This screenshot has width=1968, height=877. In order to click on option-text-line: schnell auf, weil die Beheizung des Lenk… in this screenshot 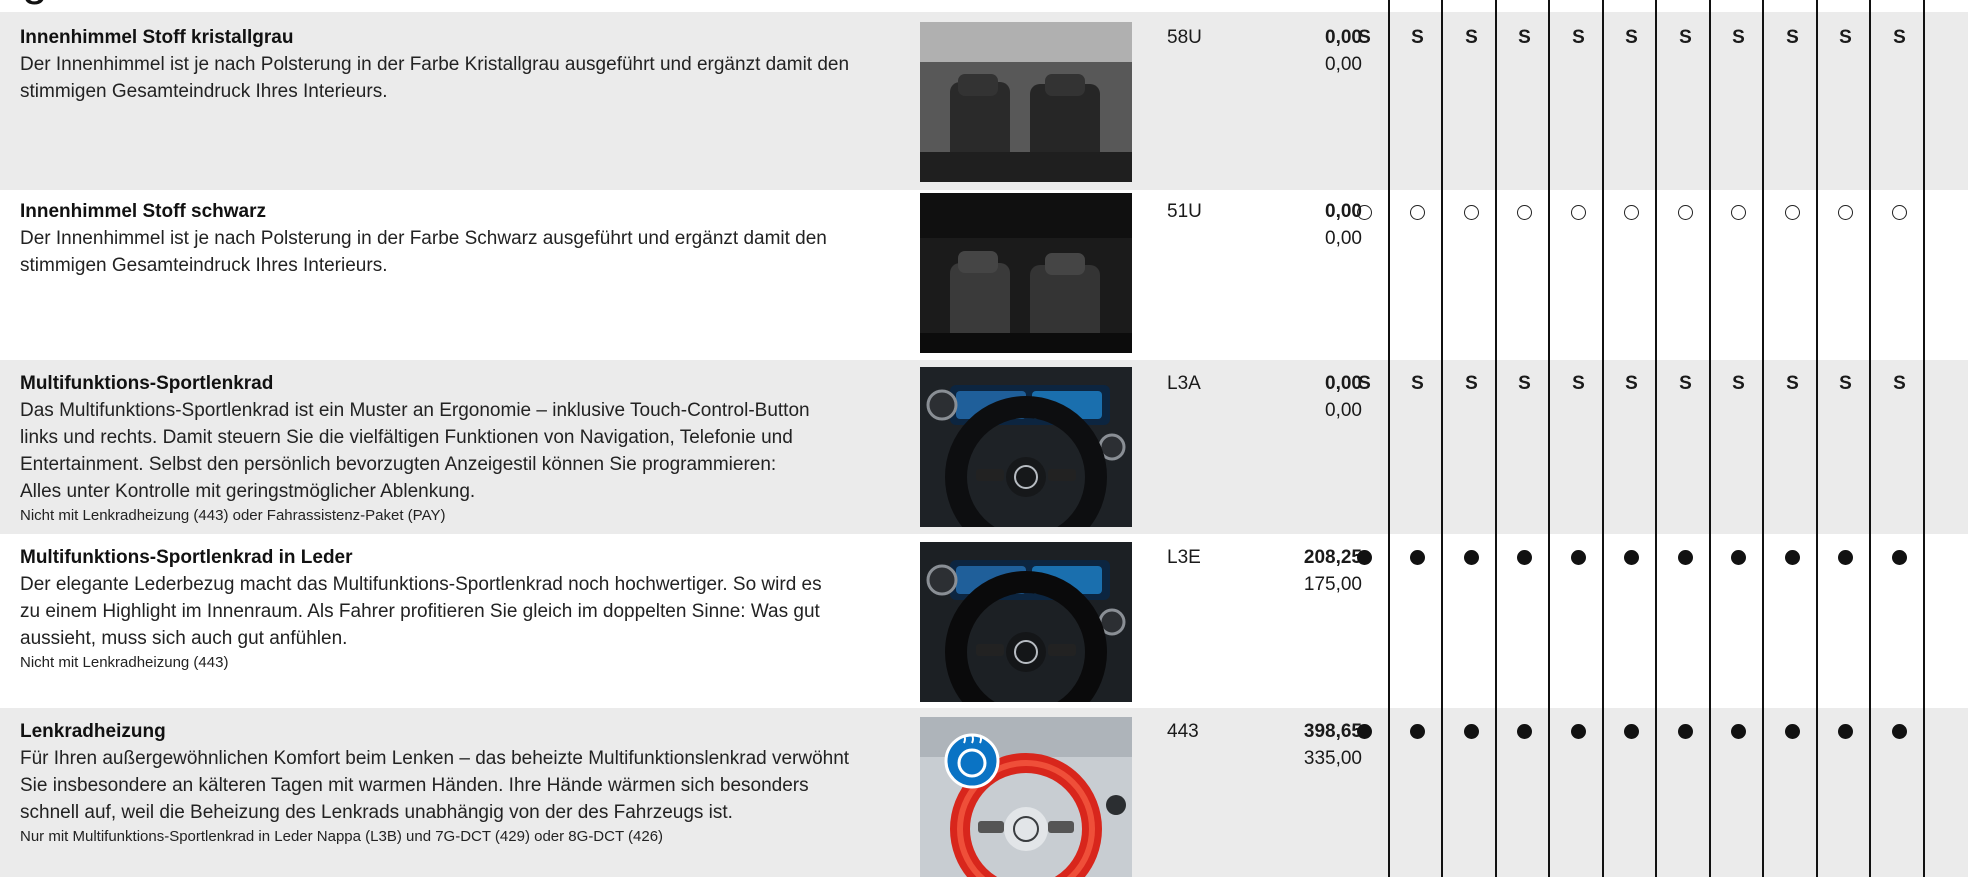, I will do `click(376, 812)`.